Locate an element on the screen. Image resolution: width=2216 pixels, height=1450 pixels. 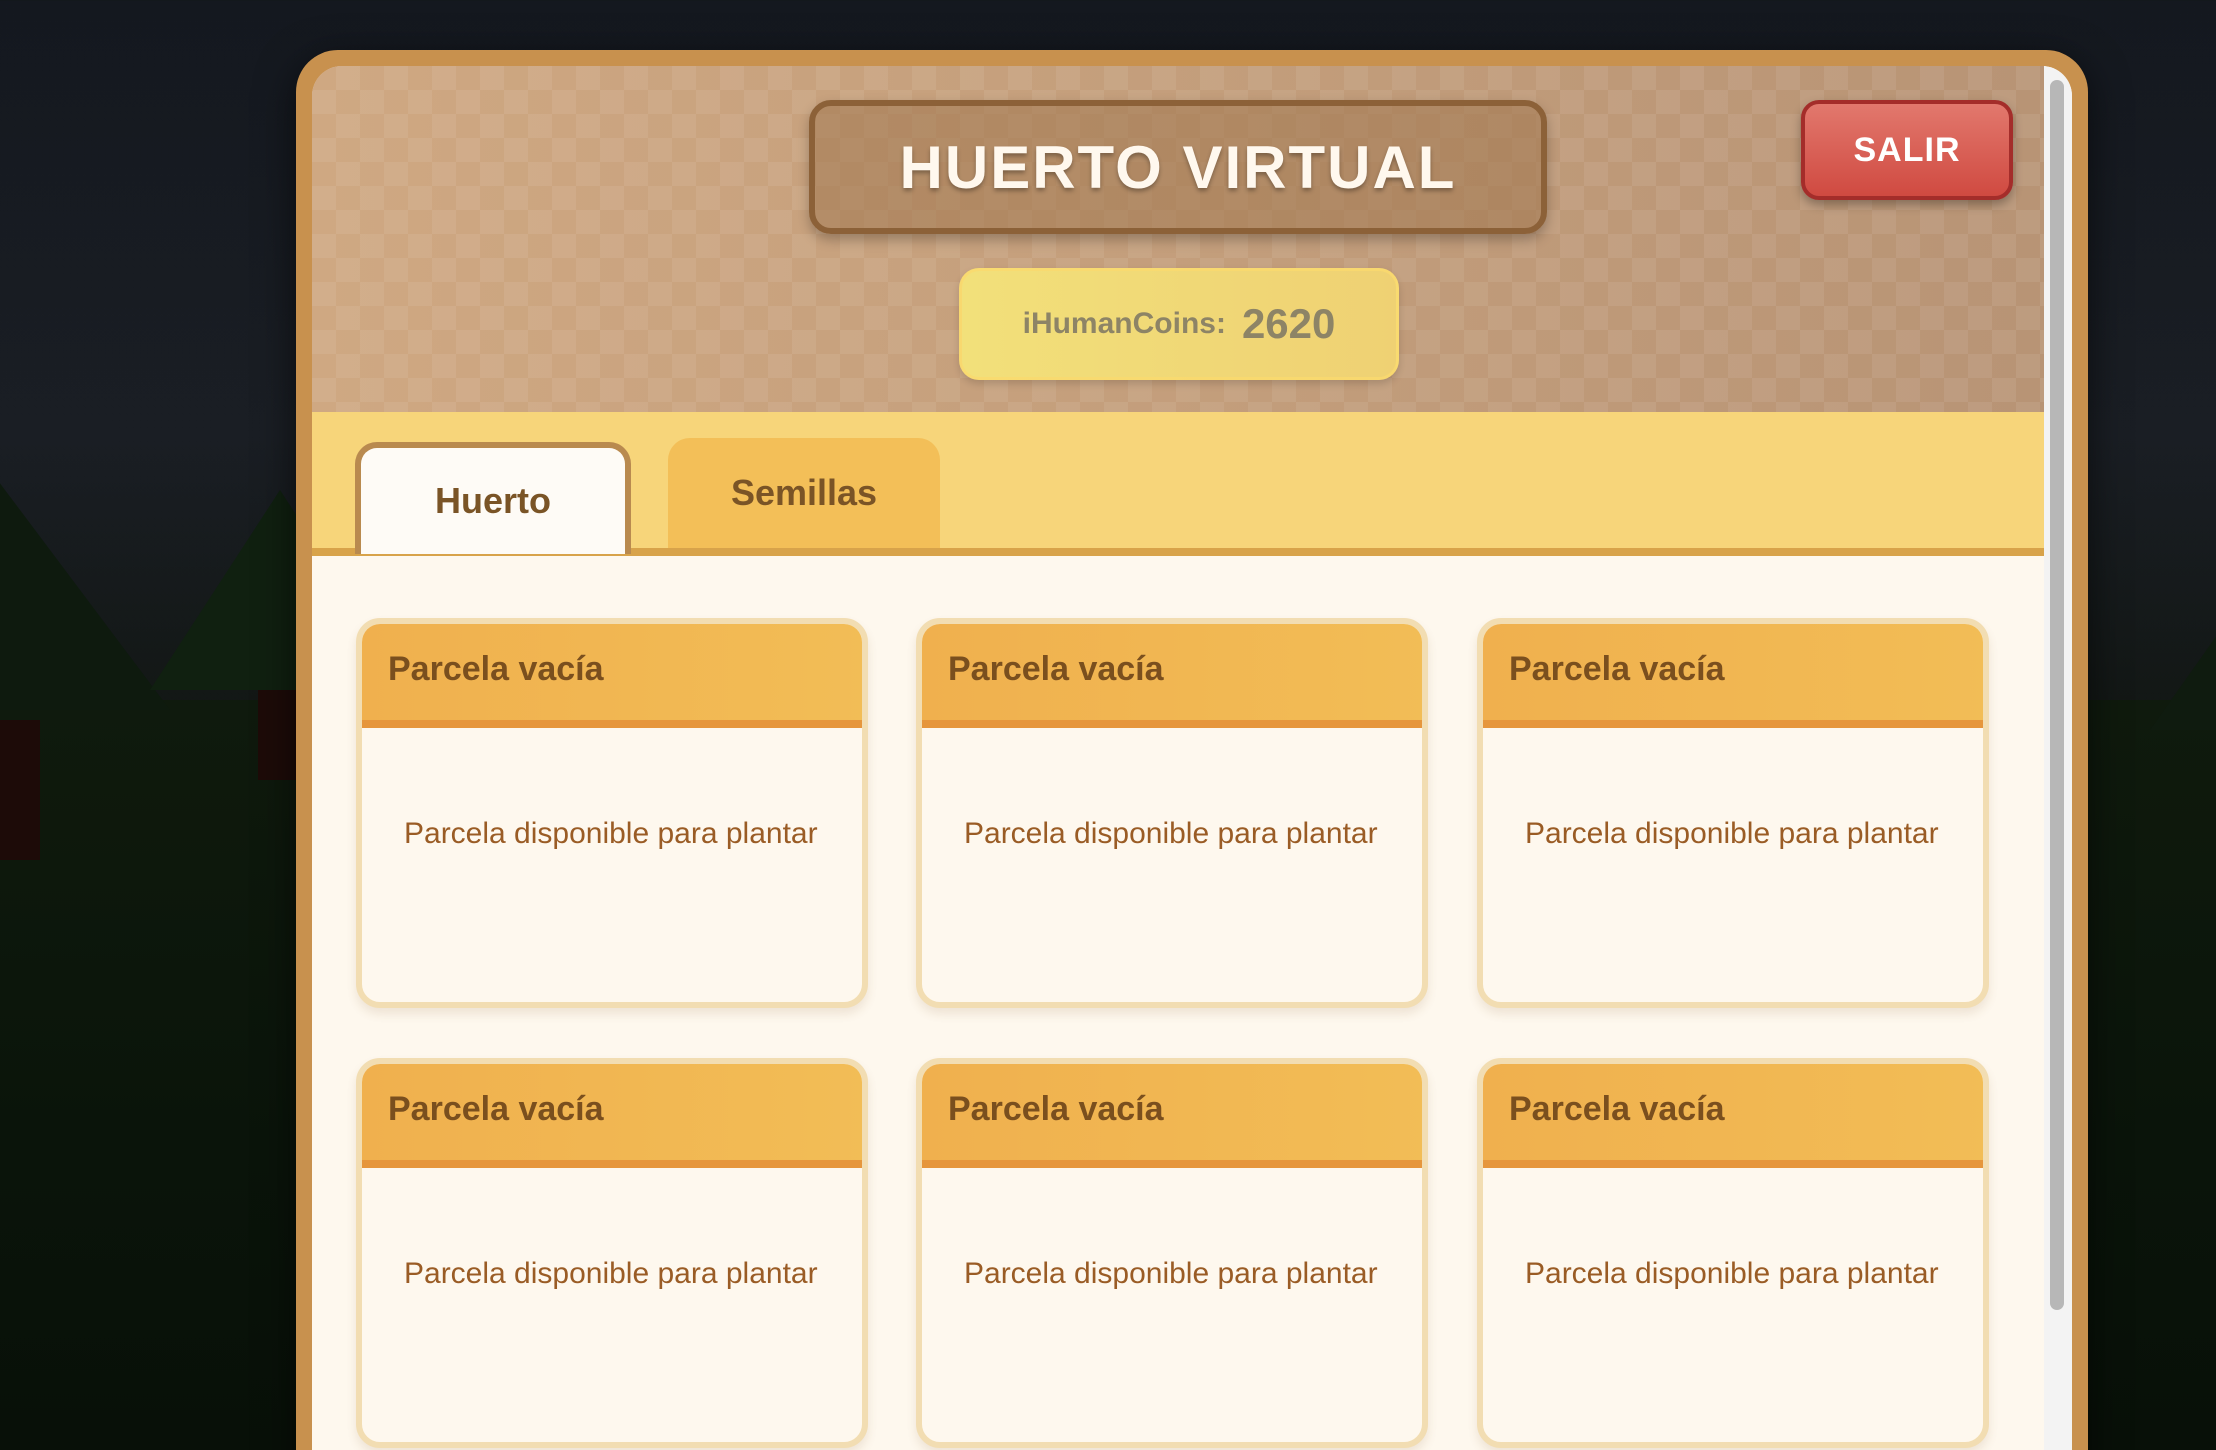
exit-button: SALIR is located at coordinates (1907, 150).